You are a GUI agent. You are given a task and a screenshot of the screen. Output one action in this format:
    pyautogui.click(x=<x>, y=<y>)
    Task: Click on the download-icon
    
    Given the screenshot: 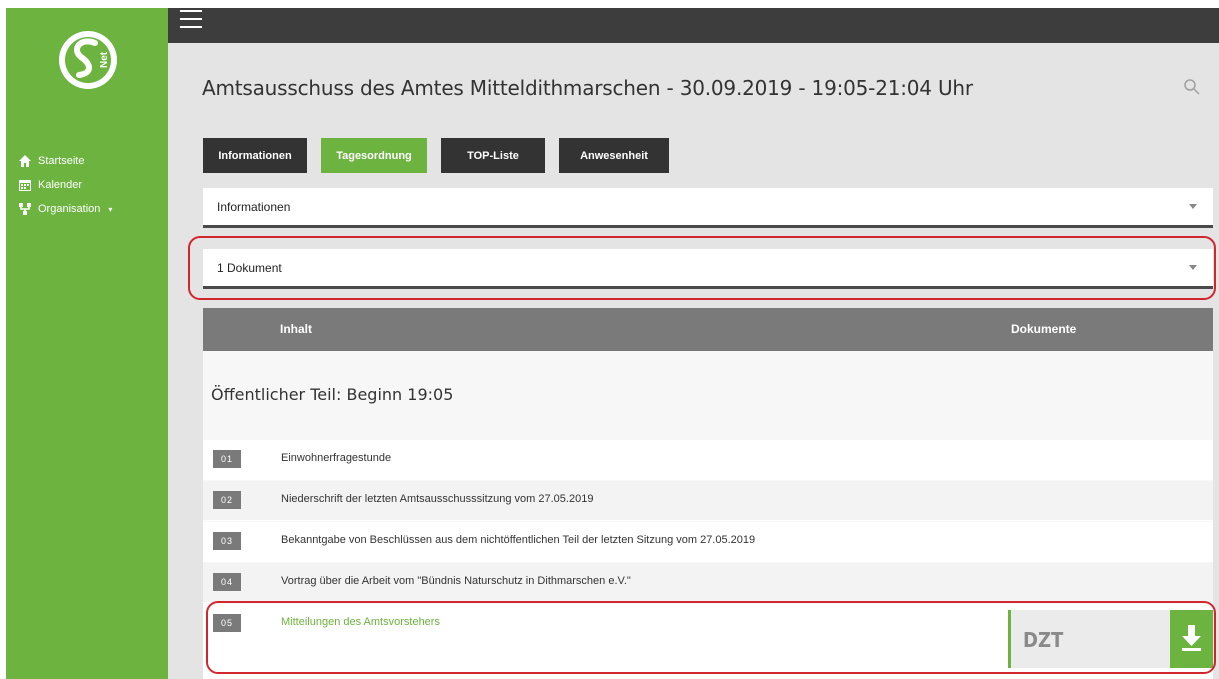 What is the action you would take?
    pyautogui.click(x=1191, y=638)
    